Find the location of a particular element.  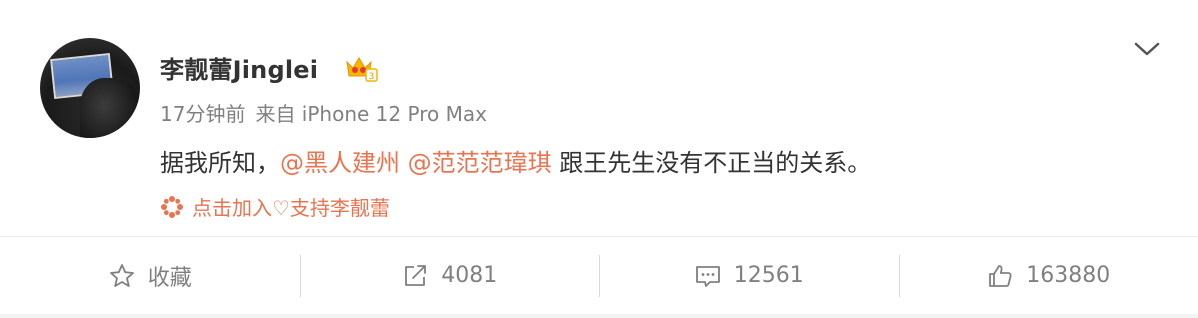

support-link: 点击加入♡支持李靓蕾 is located at coordinates (275, 206).